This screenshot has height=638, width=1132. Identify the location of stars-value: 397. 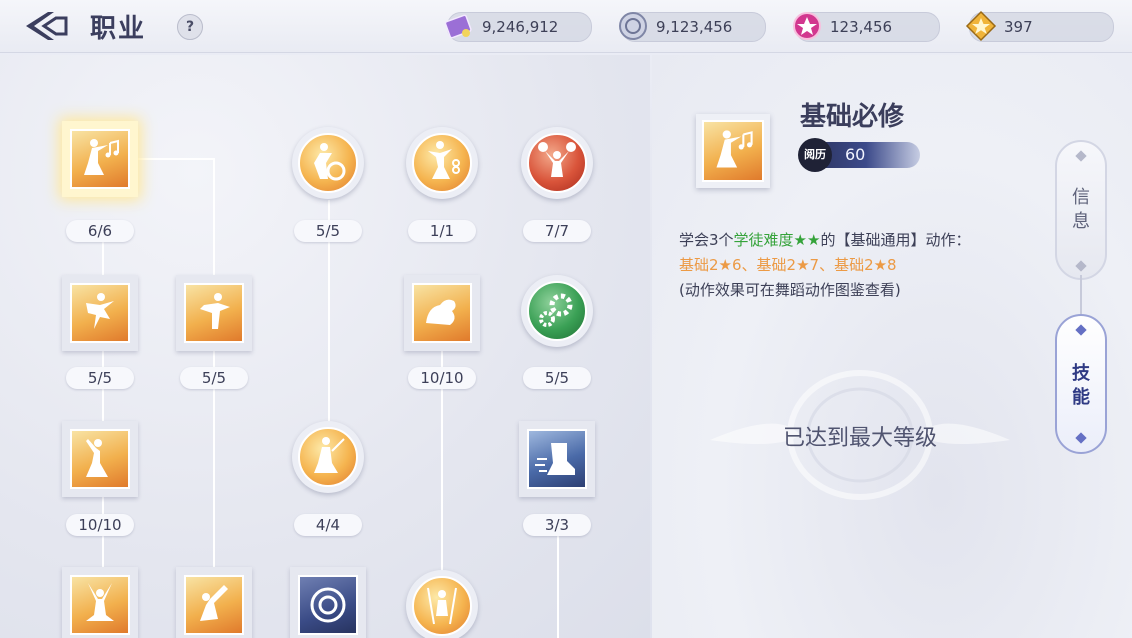
(1018, 27).